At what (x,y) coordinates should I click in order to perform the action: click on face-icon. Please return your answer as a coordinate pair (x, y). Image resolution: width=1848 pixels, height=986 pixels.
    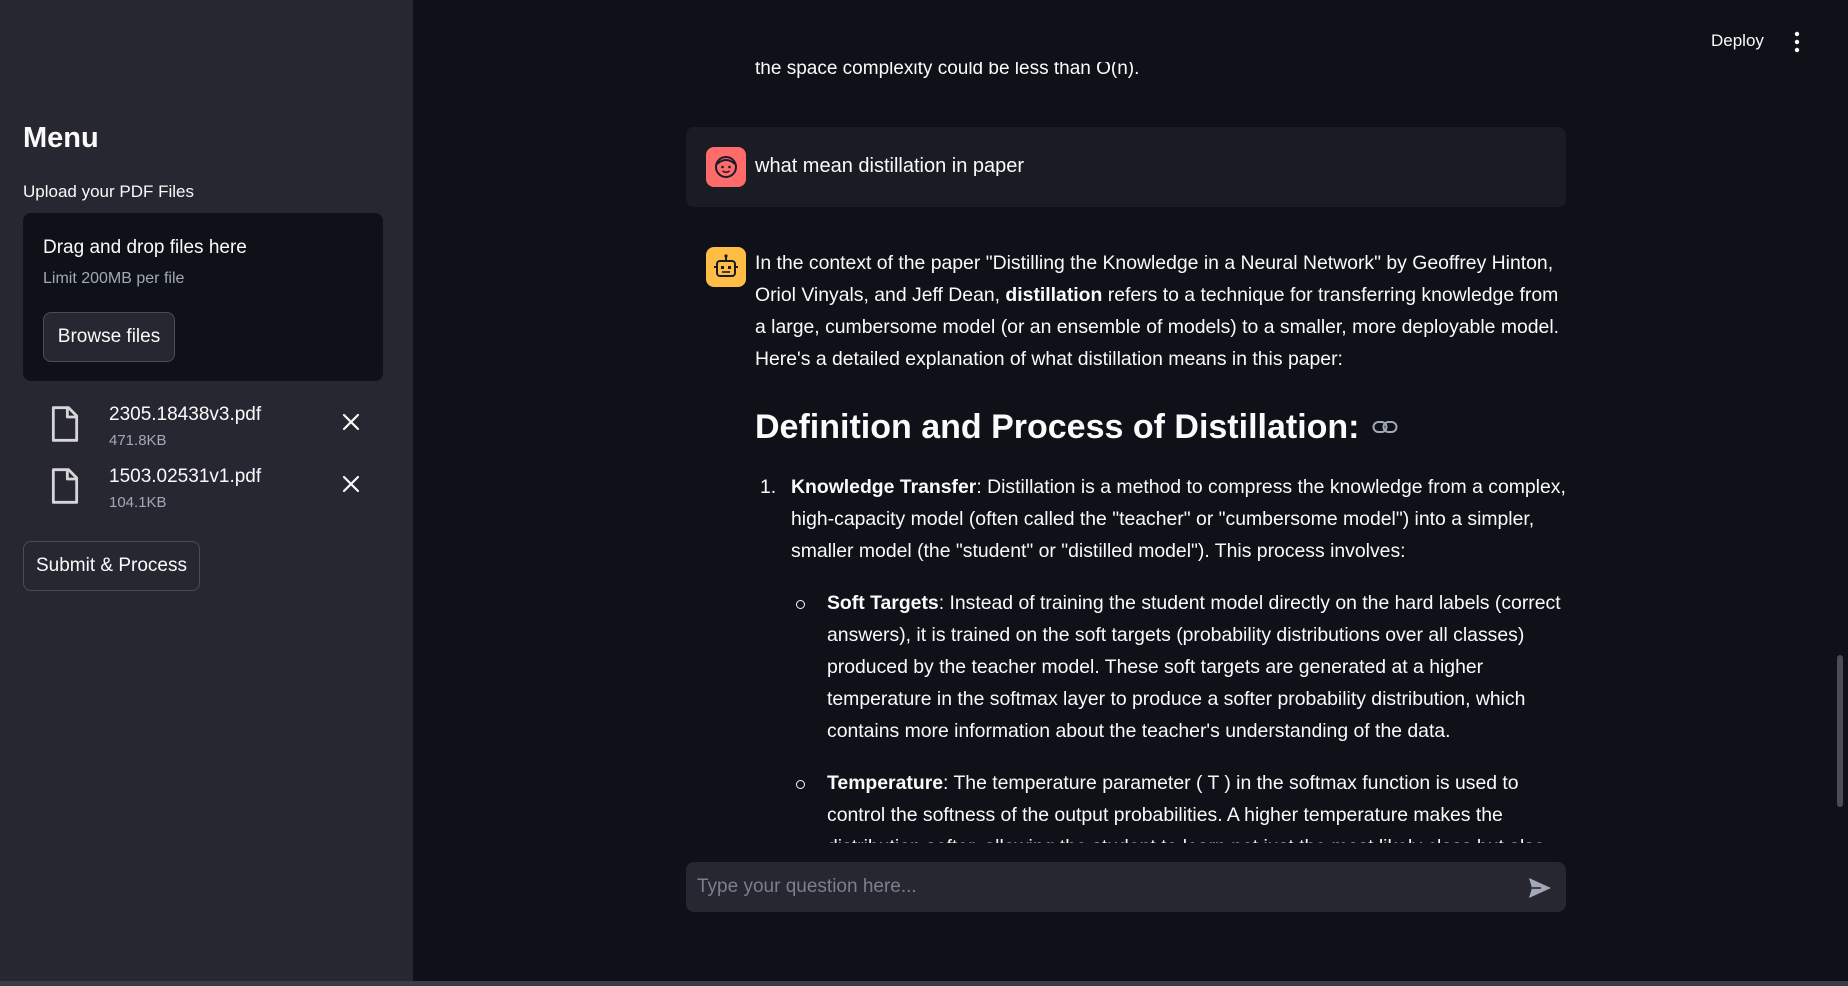
    Looking at the image, I should click on (726, 167).